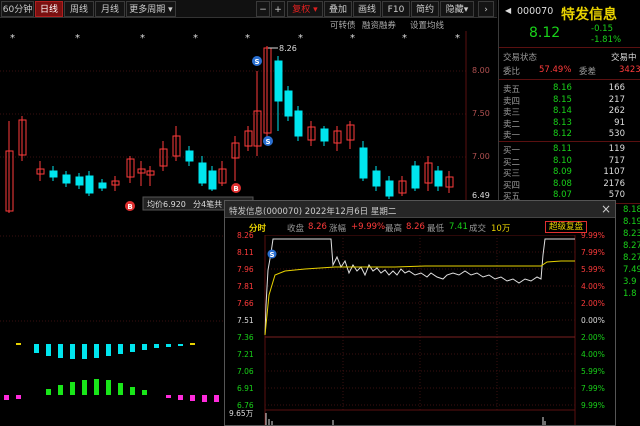 This screenshot has height=426, width=640. What do you see at coordinates (420, 209) in the screenshot?
I see `popup-header: 特发信息(000070) 2022年12月6日 星期二 ×` at bounding box center [420, 209].